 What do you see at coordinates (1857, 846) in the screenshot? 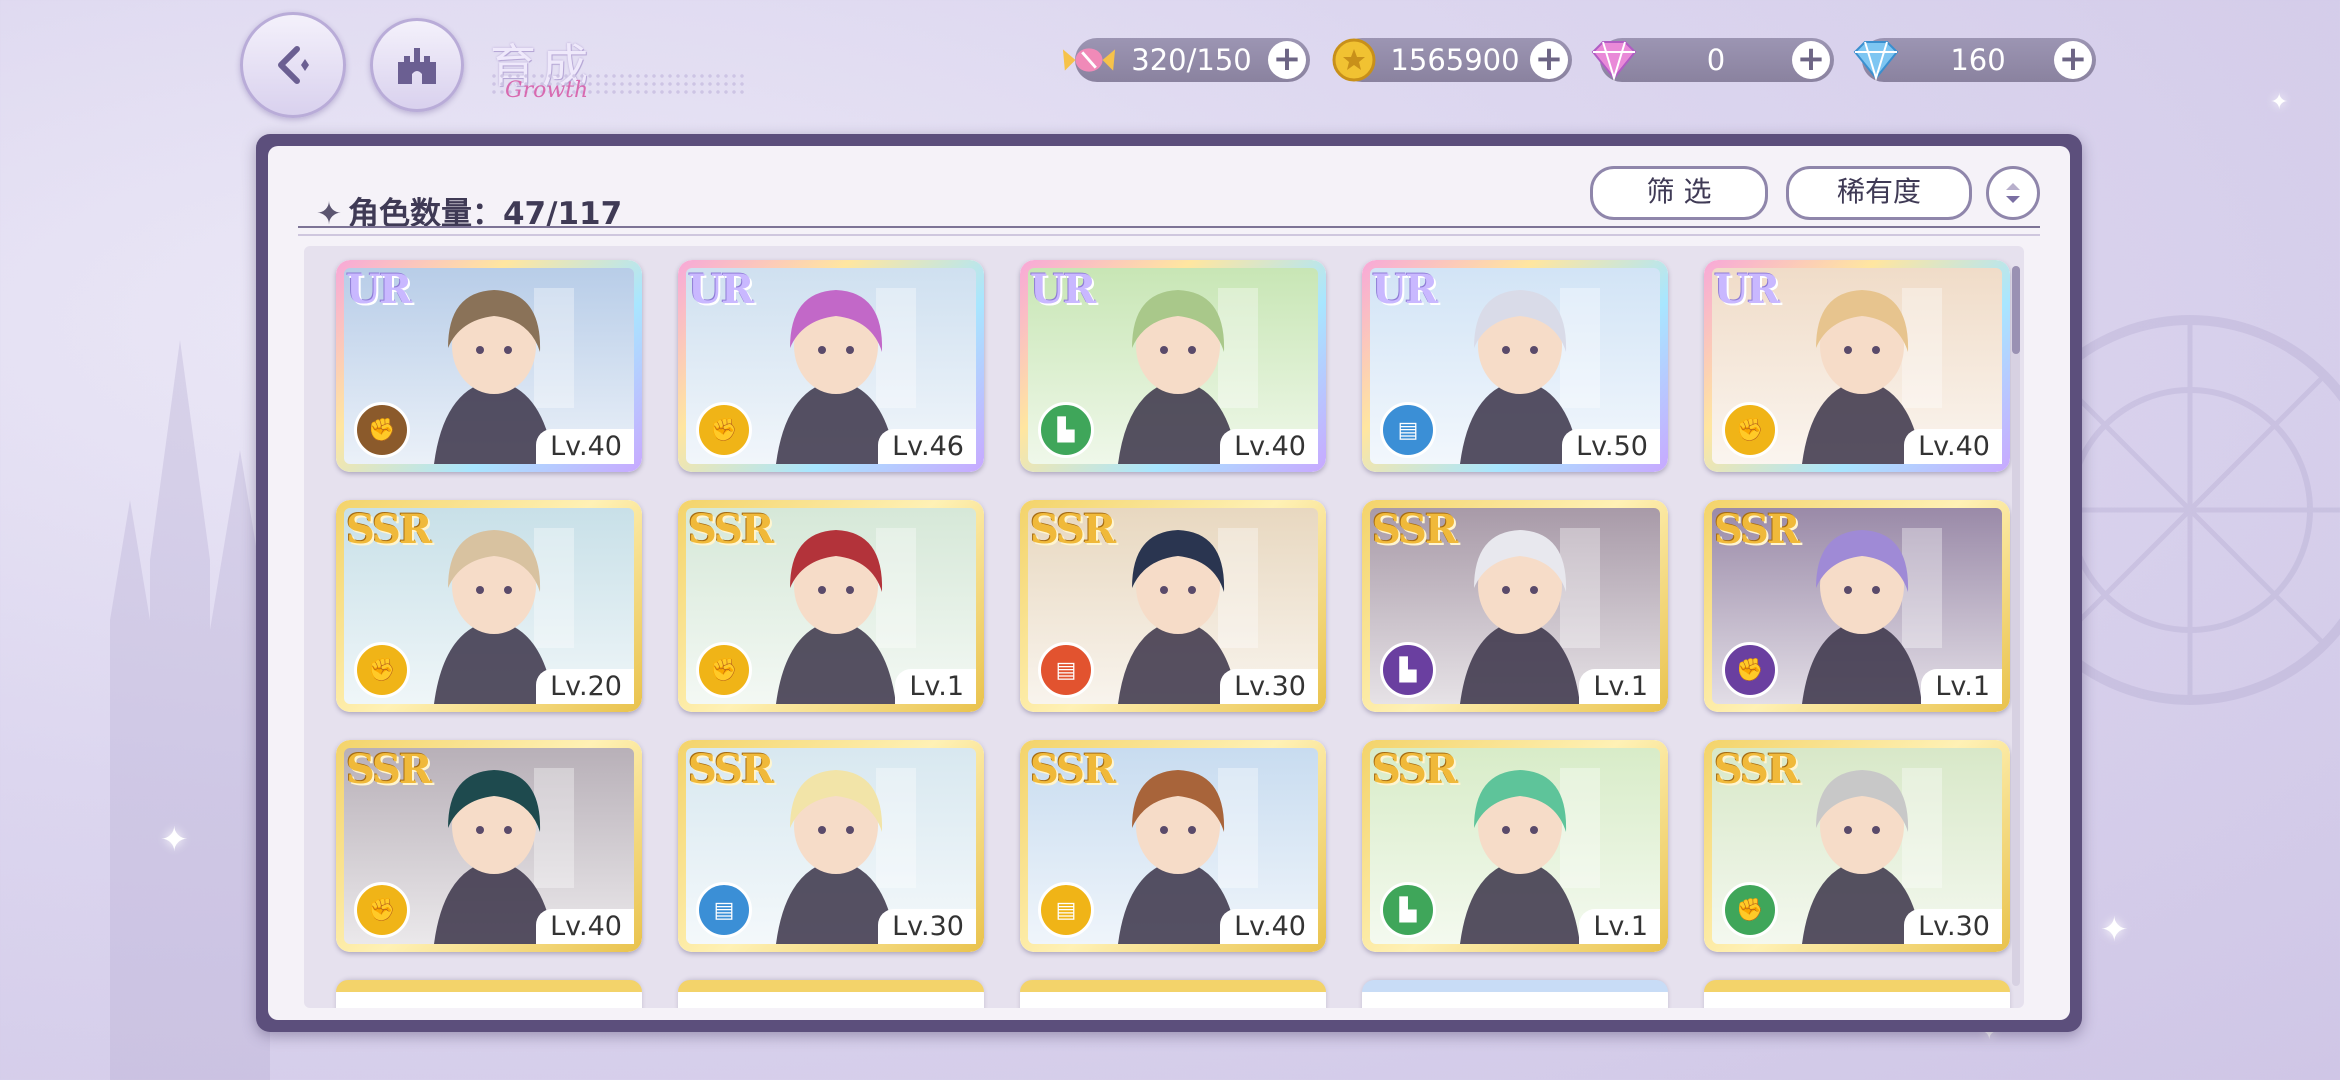
I see `character-card: SSR ✊ Lv.30` at bounding box center [1857, 846].